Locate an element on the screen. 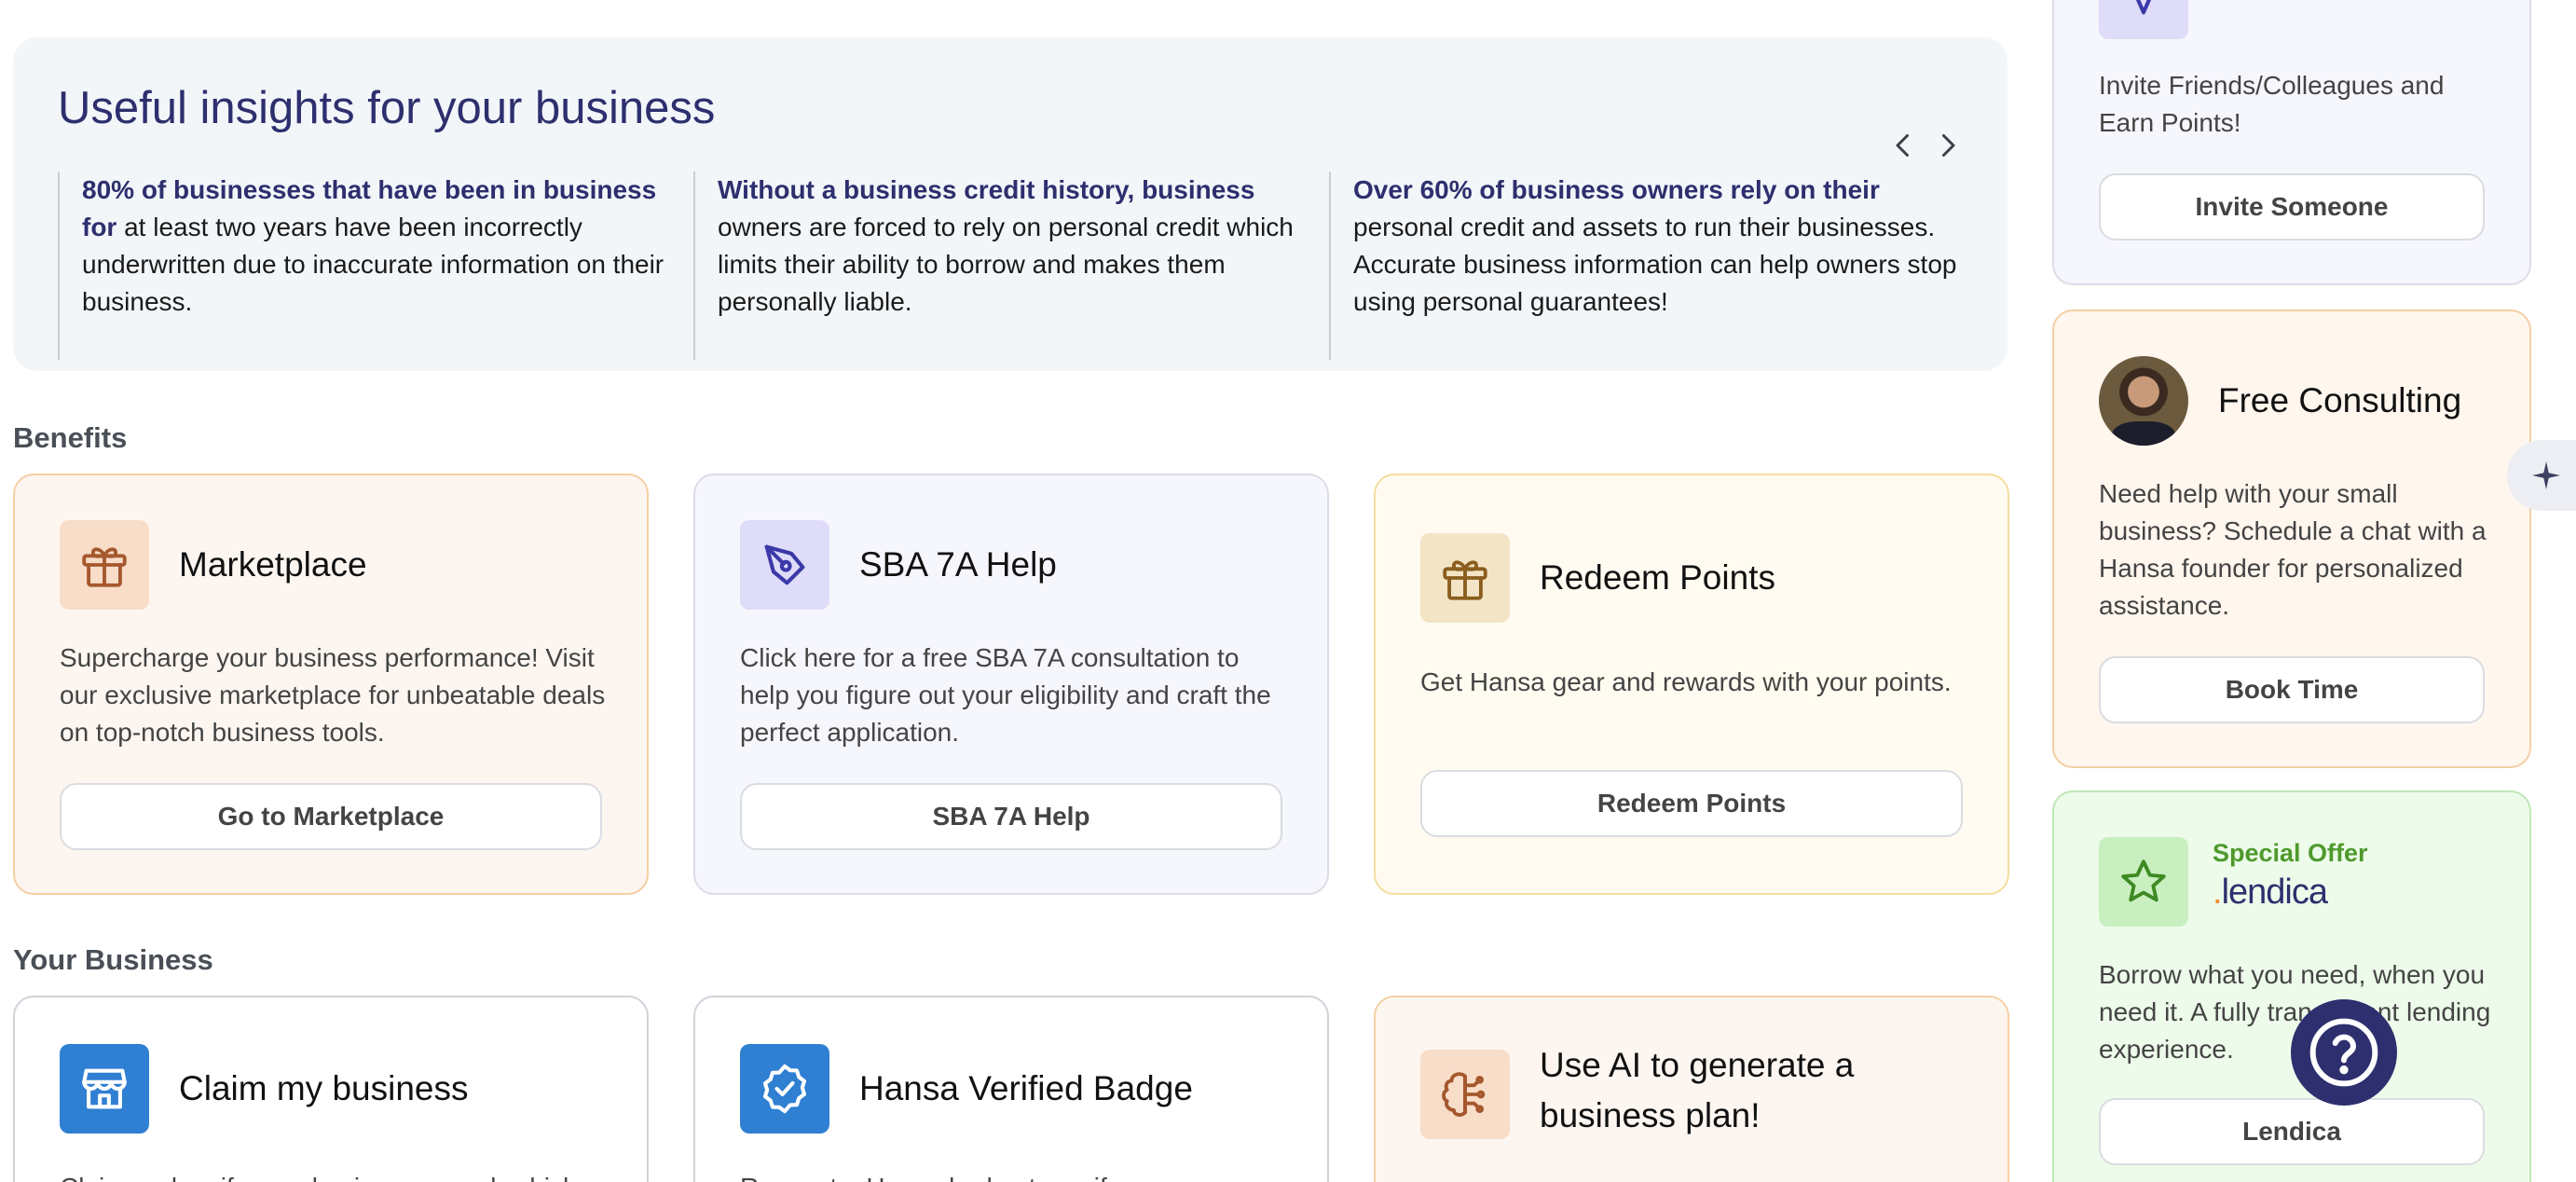 The width and height of the screenshot is (2576, 1182). chevron-right-icon is located at coordinates (1948, 145).